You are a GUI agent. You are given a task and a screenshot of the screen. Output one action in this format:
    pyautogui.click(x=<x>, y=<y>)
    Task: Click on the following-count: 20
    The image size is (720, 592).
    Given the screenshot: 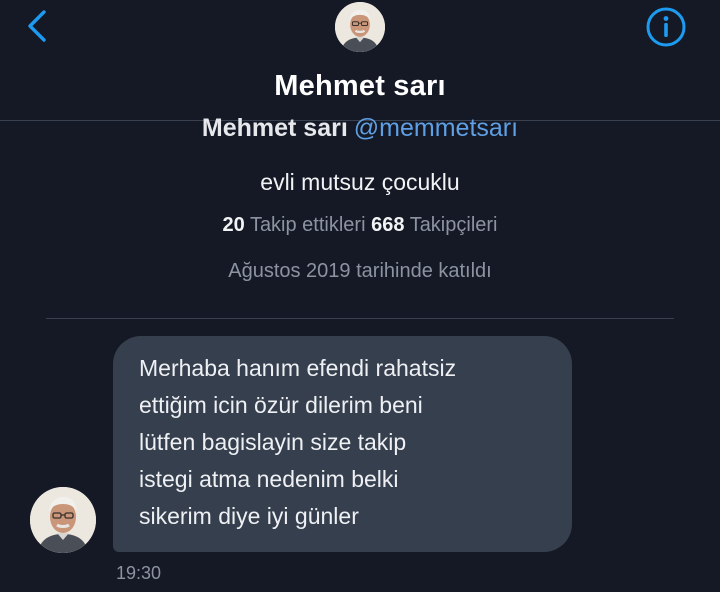 What is the action you would take?
    pyautogui.click(x=233, y=225)
    